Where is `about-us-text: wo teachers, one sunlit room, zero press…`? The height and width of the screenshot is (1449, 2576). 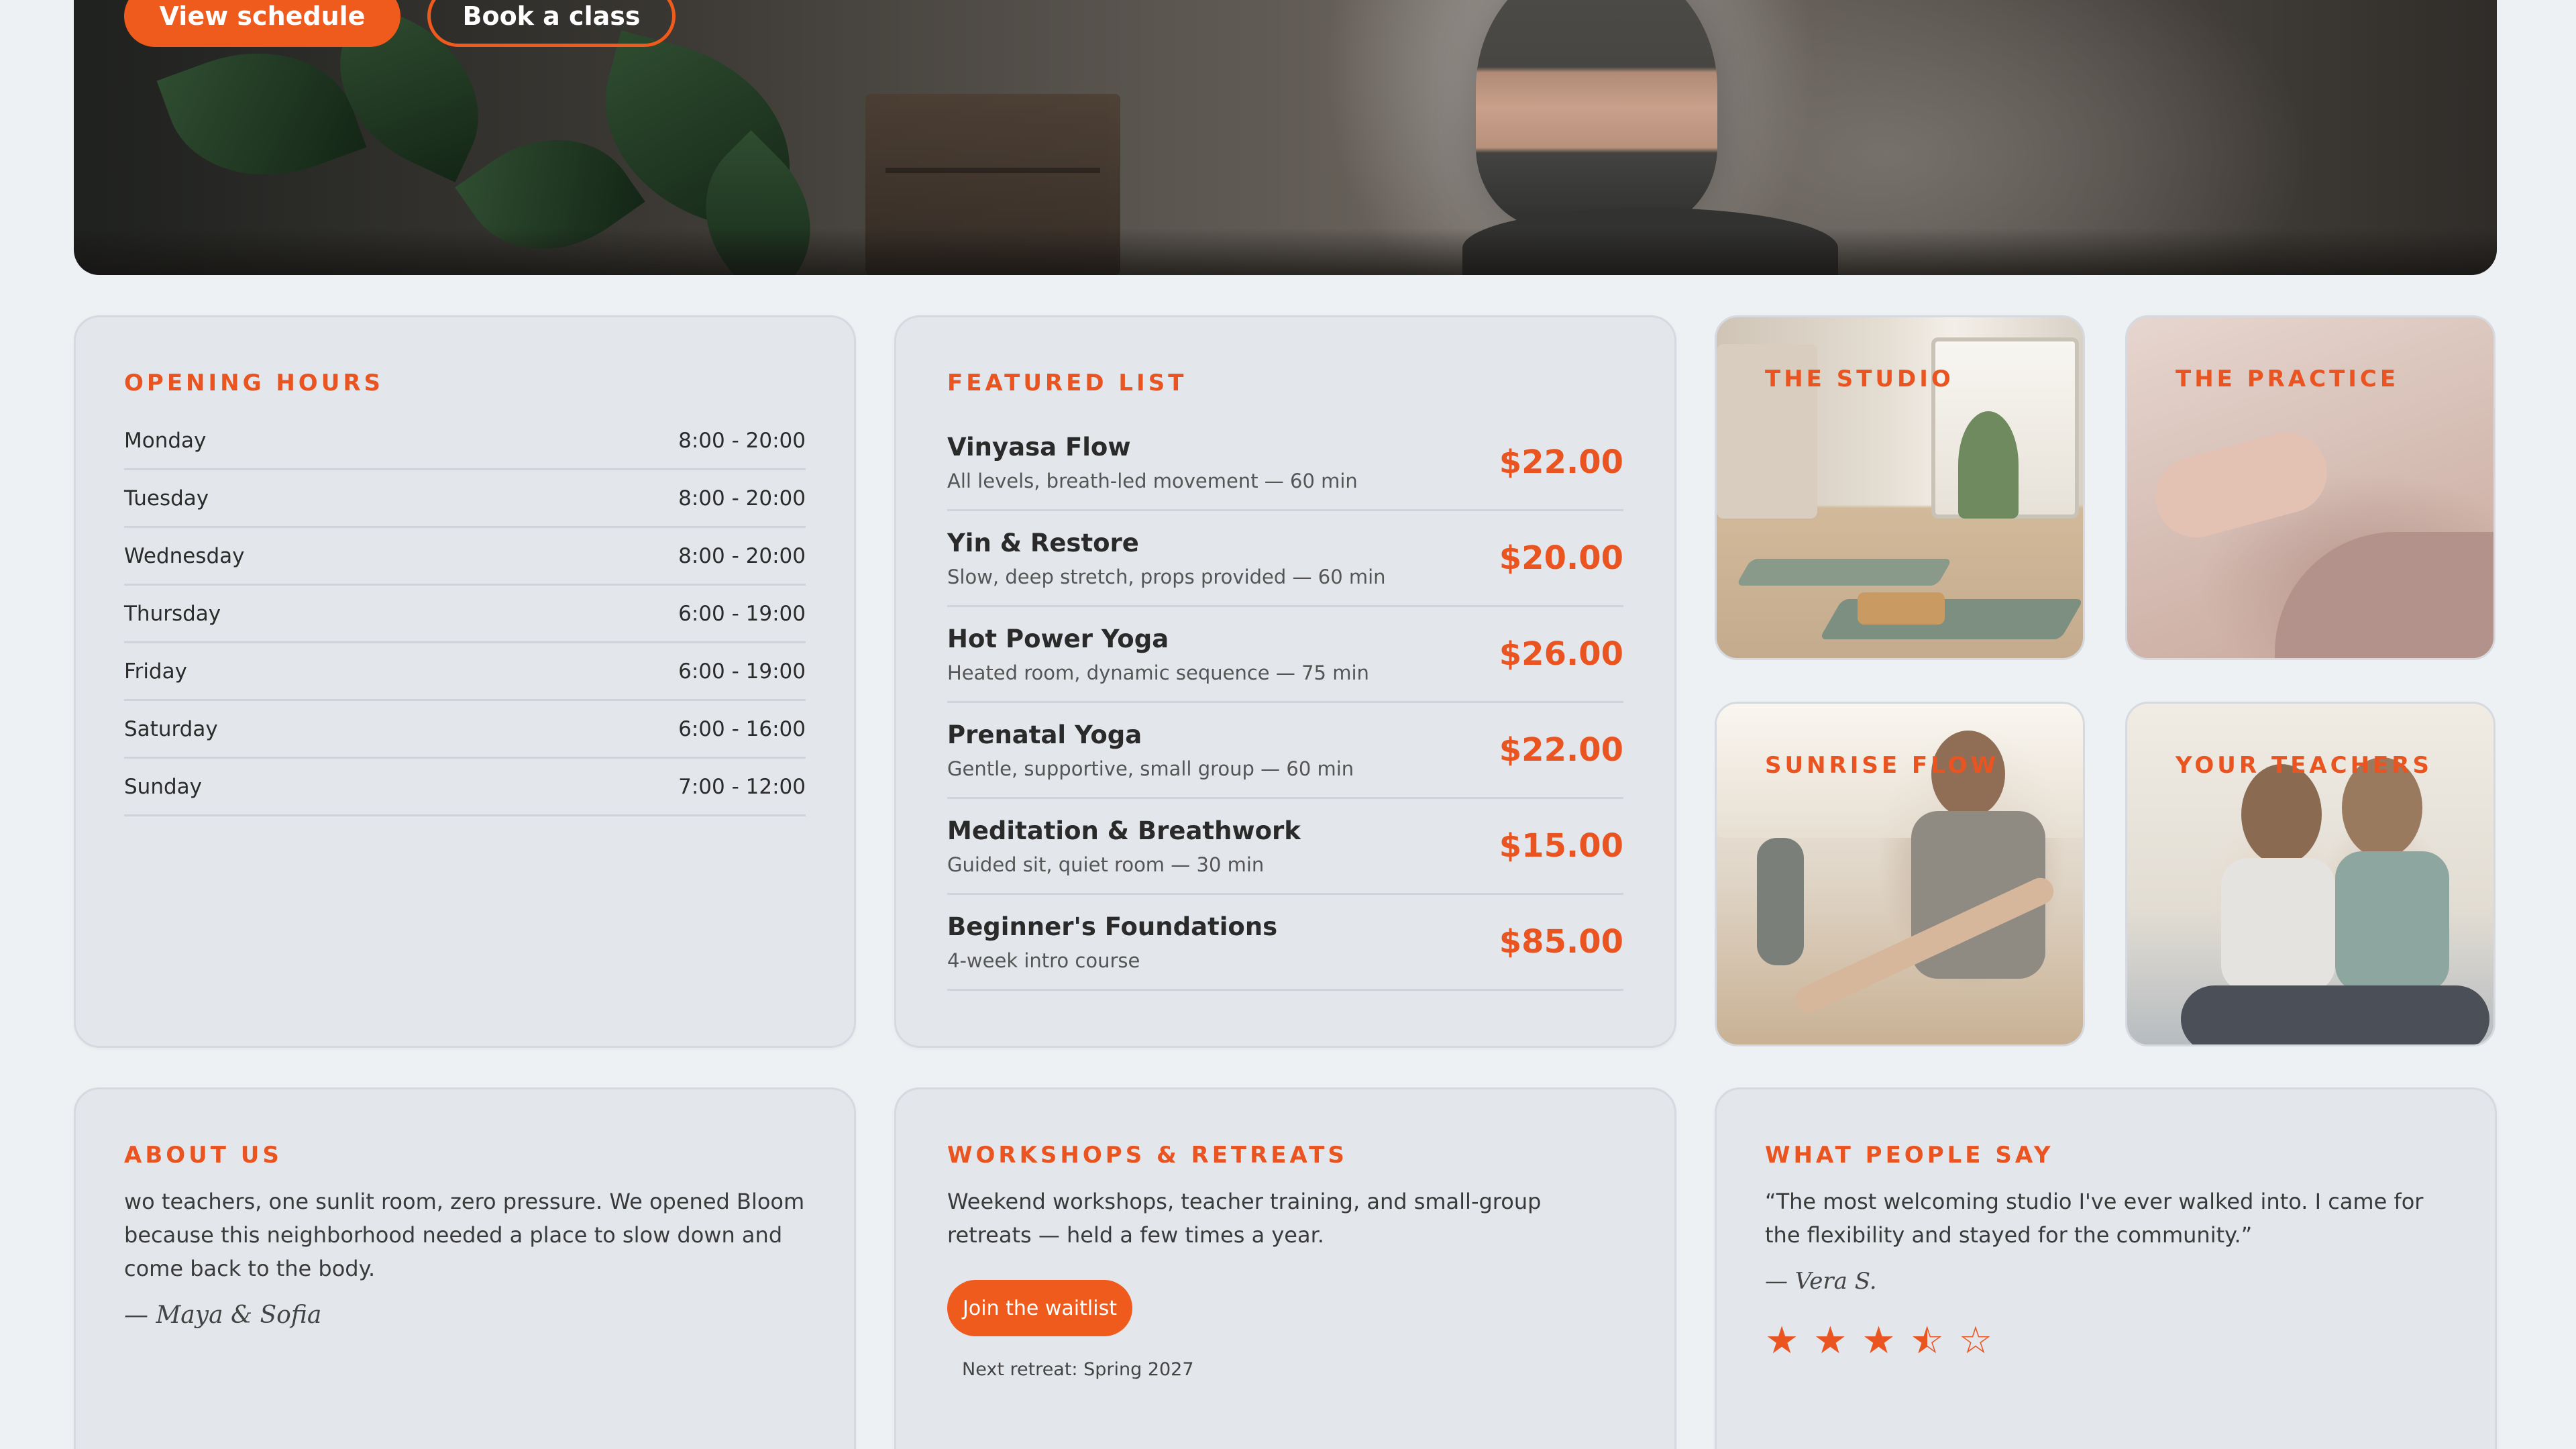 about-us-text: wo teachers, one sunlit room, zero press… is located at coordinates (464, 1235).